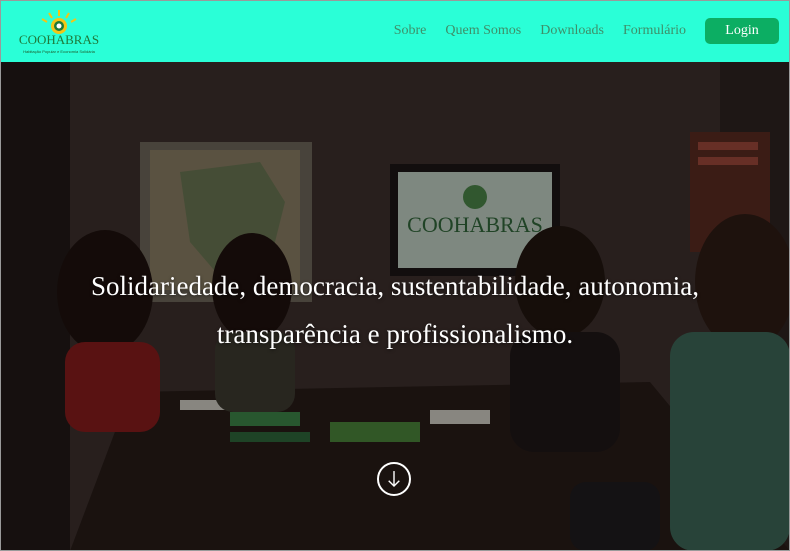 This screenshot has height=551, width=790. What do you see at coordinates (483, 31) in the screenshot?
I see `nav-link-quem-somos: Quem Somos` at bounding box center [483, 31].